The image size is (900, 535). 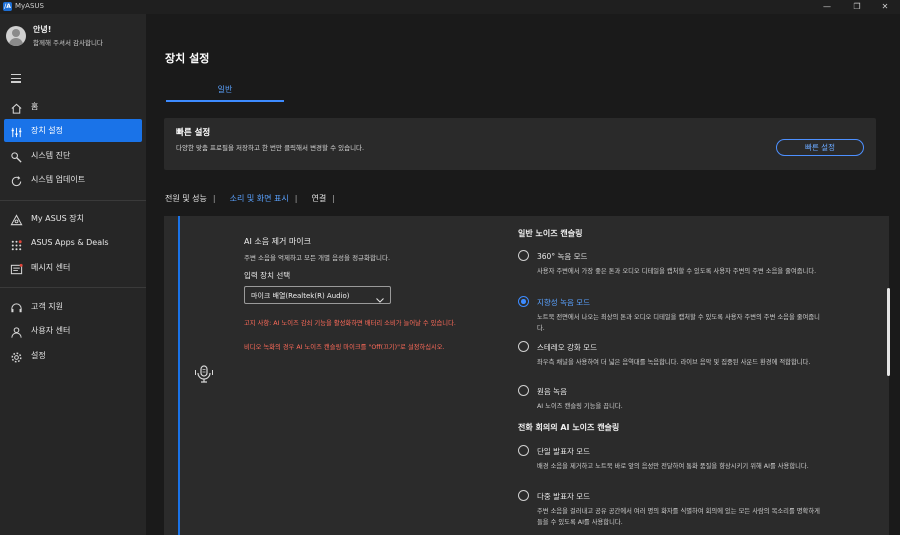 What do you see at coordinates (564, 496) in the screenshot?
I see `option-label: 다중 발표자 모드` at bounding box center [564, 496].